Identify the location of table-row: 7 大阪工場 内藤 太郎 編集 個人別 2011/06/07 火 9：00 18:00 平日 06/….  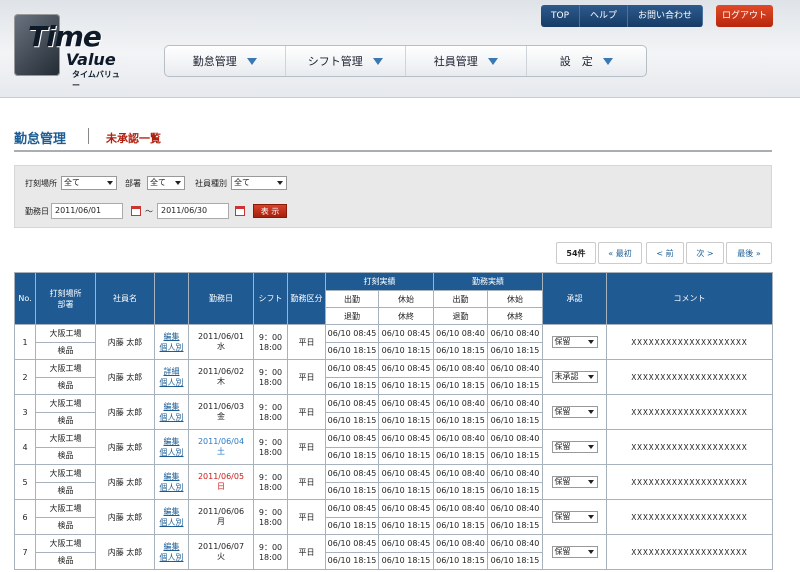
(393, 552).